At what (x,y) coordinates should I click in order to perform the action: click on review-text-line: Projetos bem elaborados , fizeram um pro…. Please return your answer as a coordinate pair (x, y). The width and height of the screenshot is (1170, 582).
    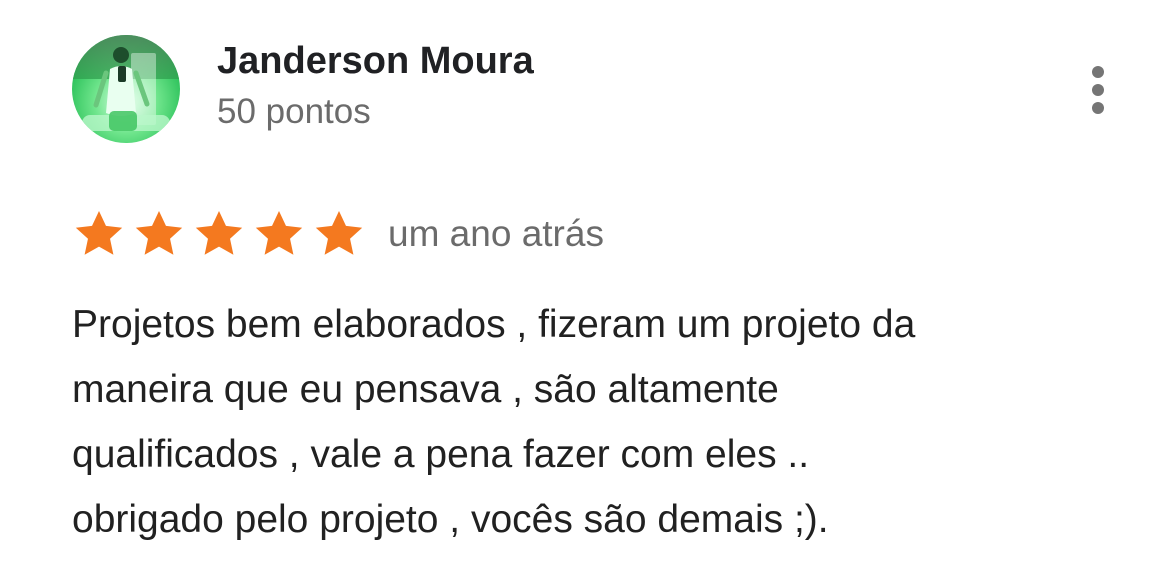
    Looking at the image, I should click on (494, 324).